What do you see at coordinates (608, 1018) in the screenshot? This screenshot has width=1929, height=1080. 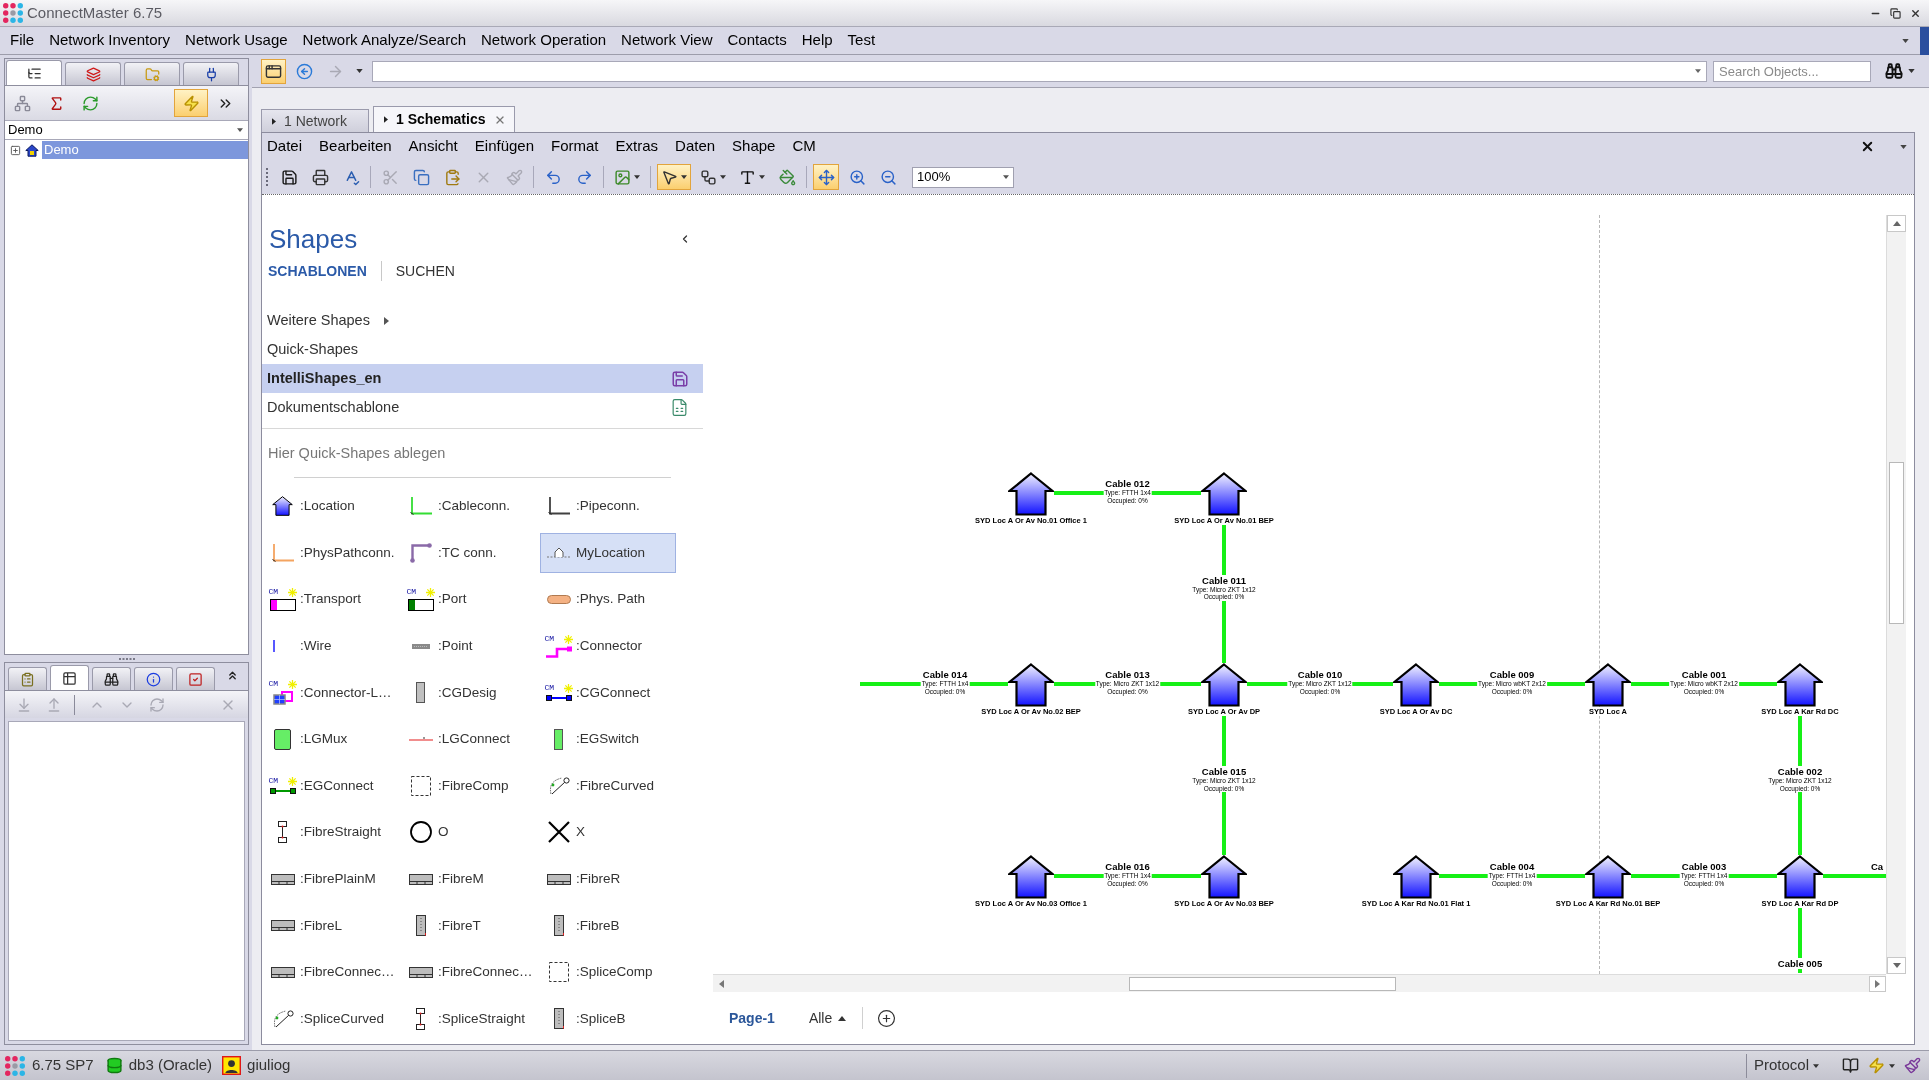 I see `palette-item: :SpliceB` at bounding box center [608, 1018].